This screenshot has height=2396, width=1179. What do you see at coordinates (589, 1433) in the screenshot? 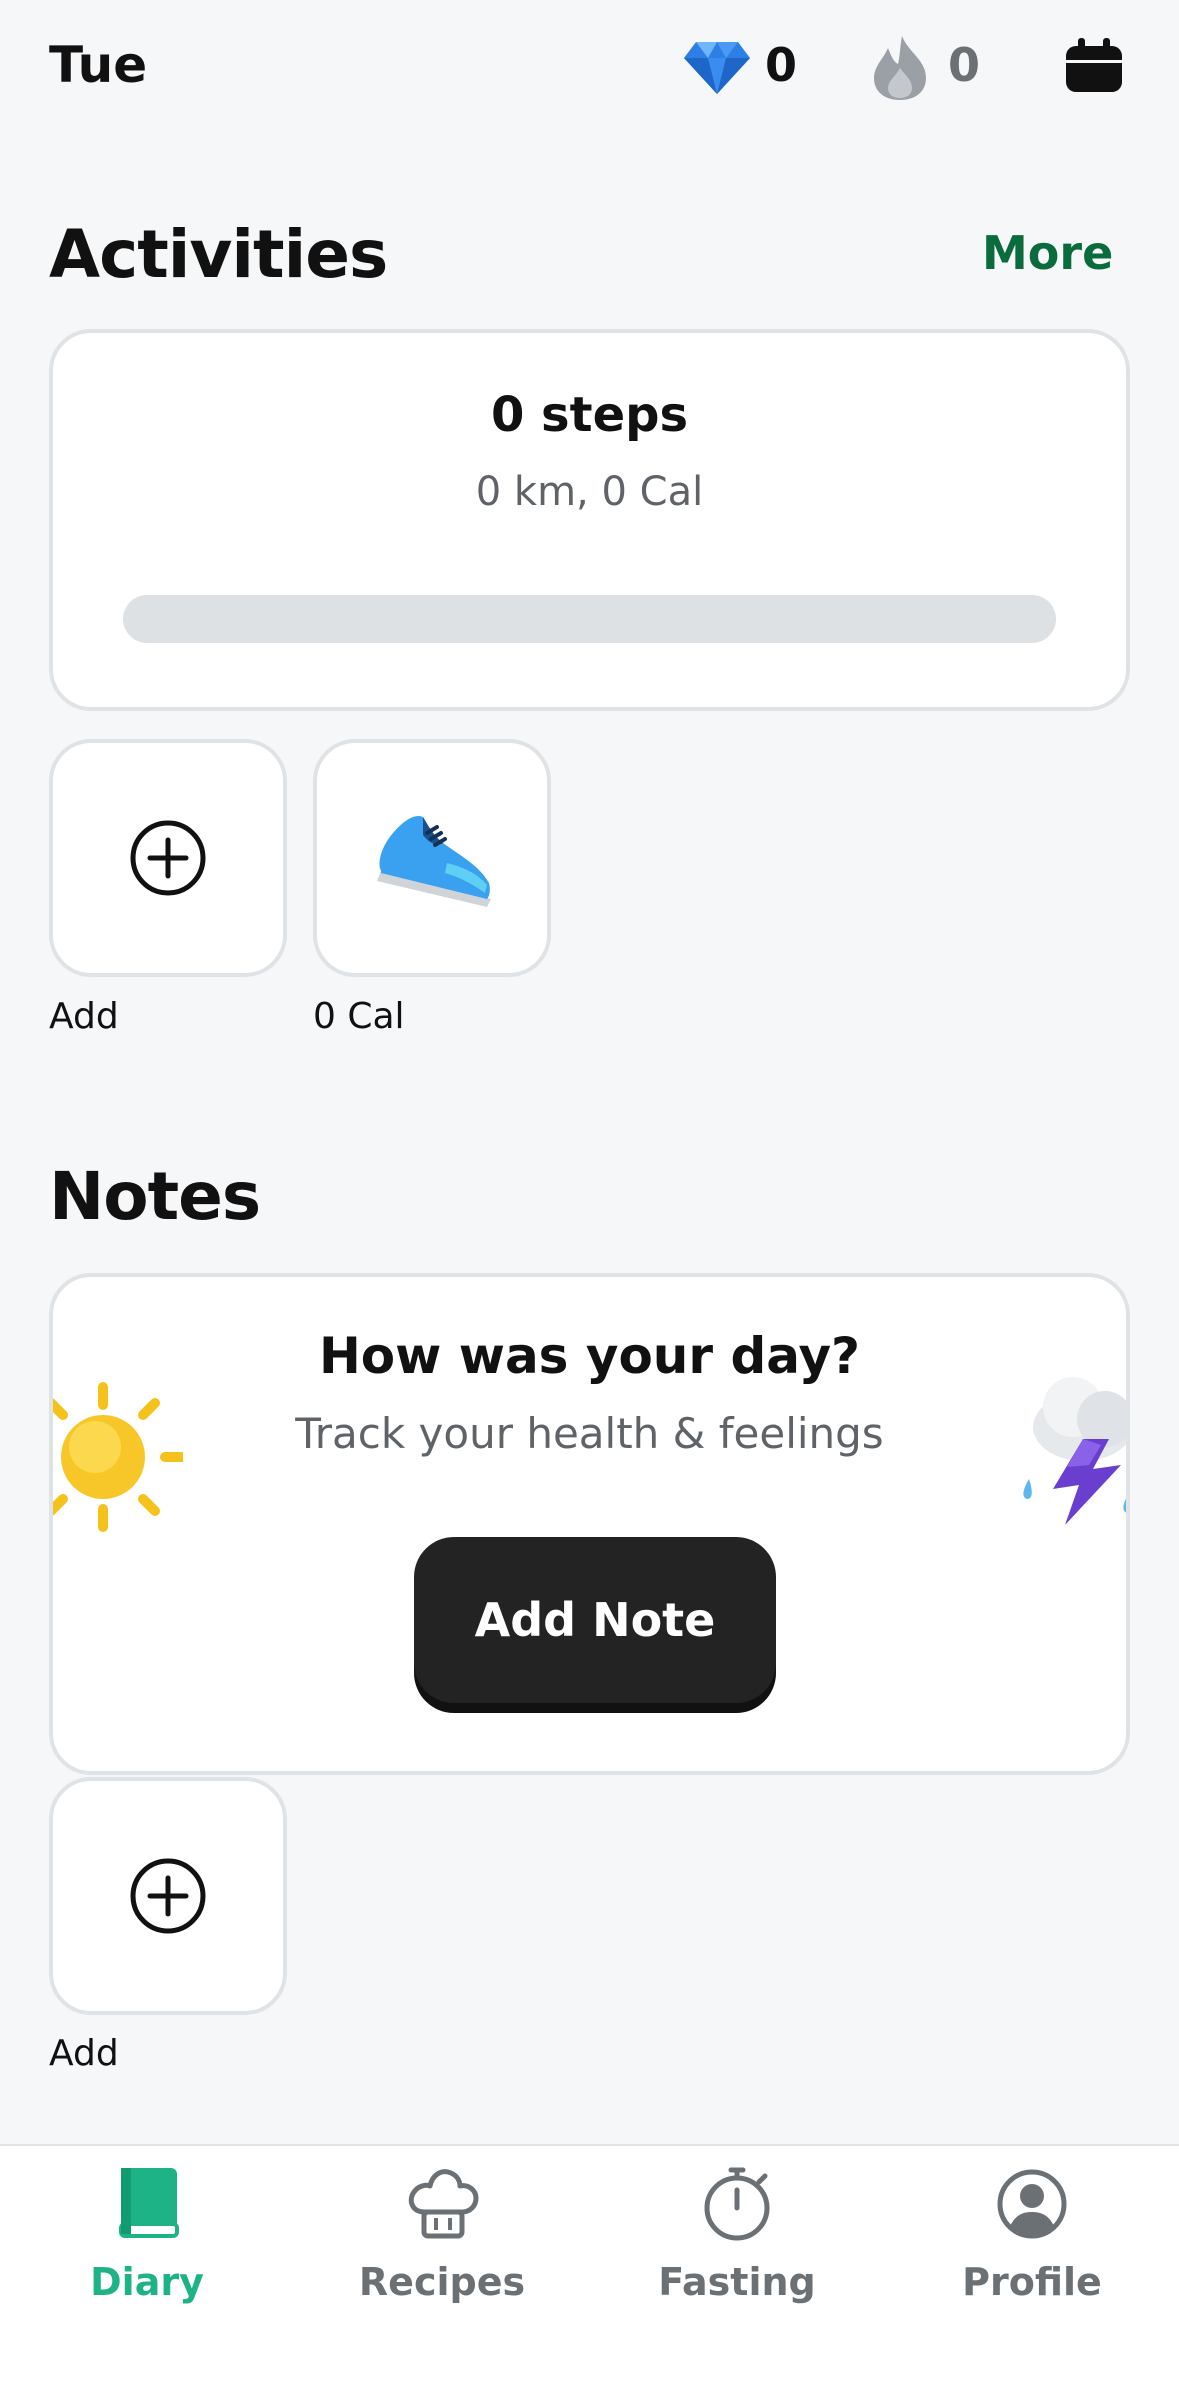
I see `day-prompt-subtitle: Track your health & feelings` at bounding box center [589, 1433].